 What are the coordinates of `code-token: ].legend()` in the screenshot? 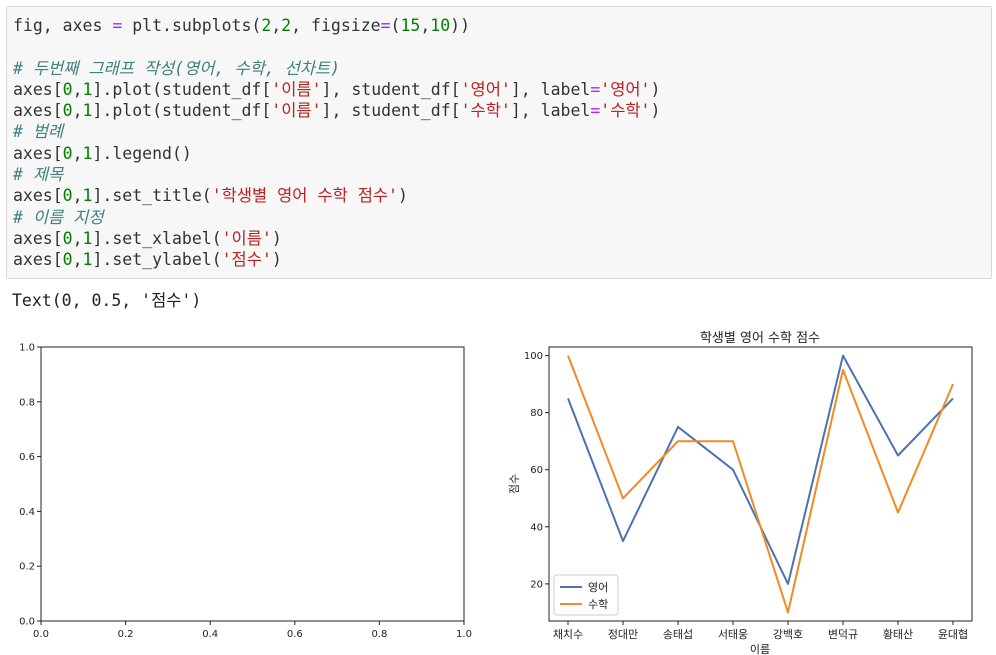 It's located at (142, 153).